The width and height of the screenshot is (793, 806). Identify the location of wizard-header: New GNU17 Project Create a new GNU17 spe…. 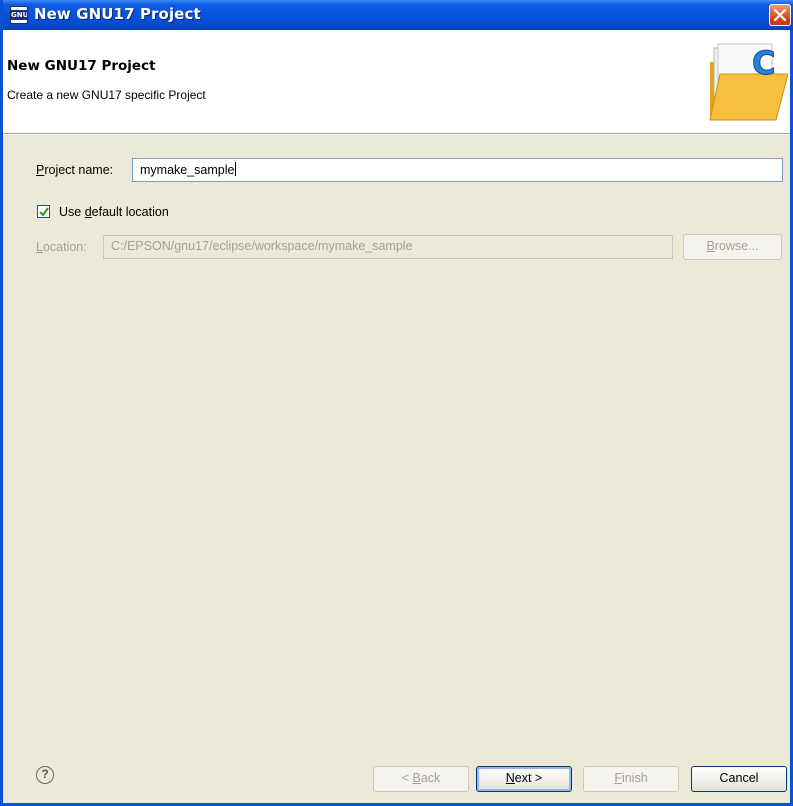
(396, 82).